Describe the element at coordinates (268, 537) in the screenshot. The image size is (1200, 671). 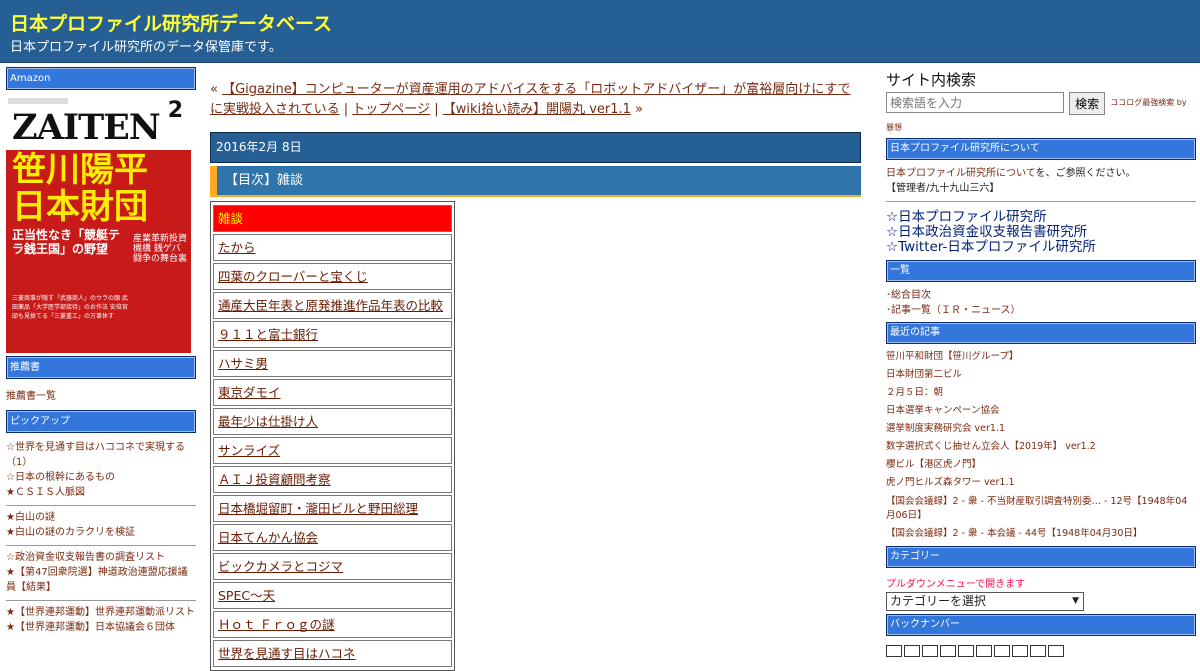
I see `toc-link: 日本てんかん協会` at that location.